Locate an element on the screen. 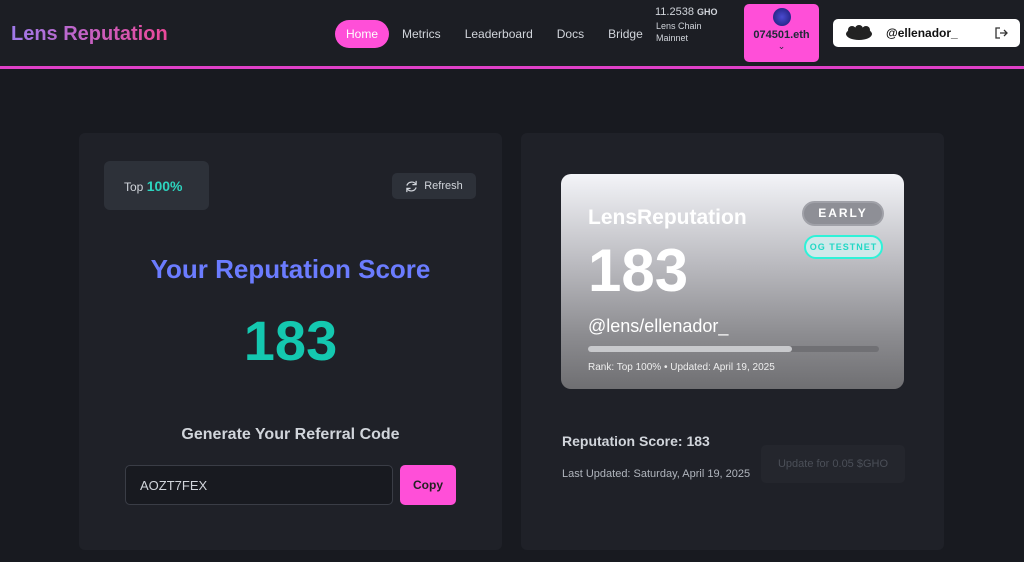  user-profile: @ellenador_ is located at coordinates (926, 33).